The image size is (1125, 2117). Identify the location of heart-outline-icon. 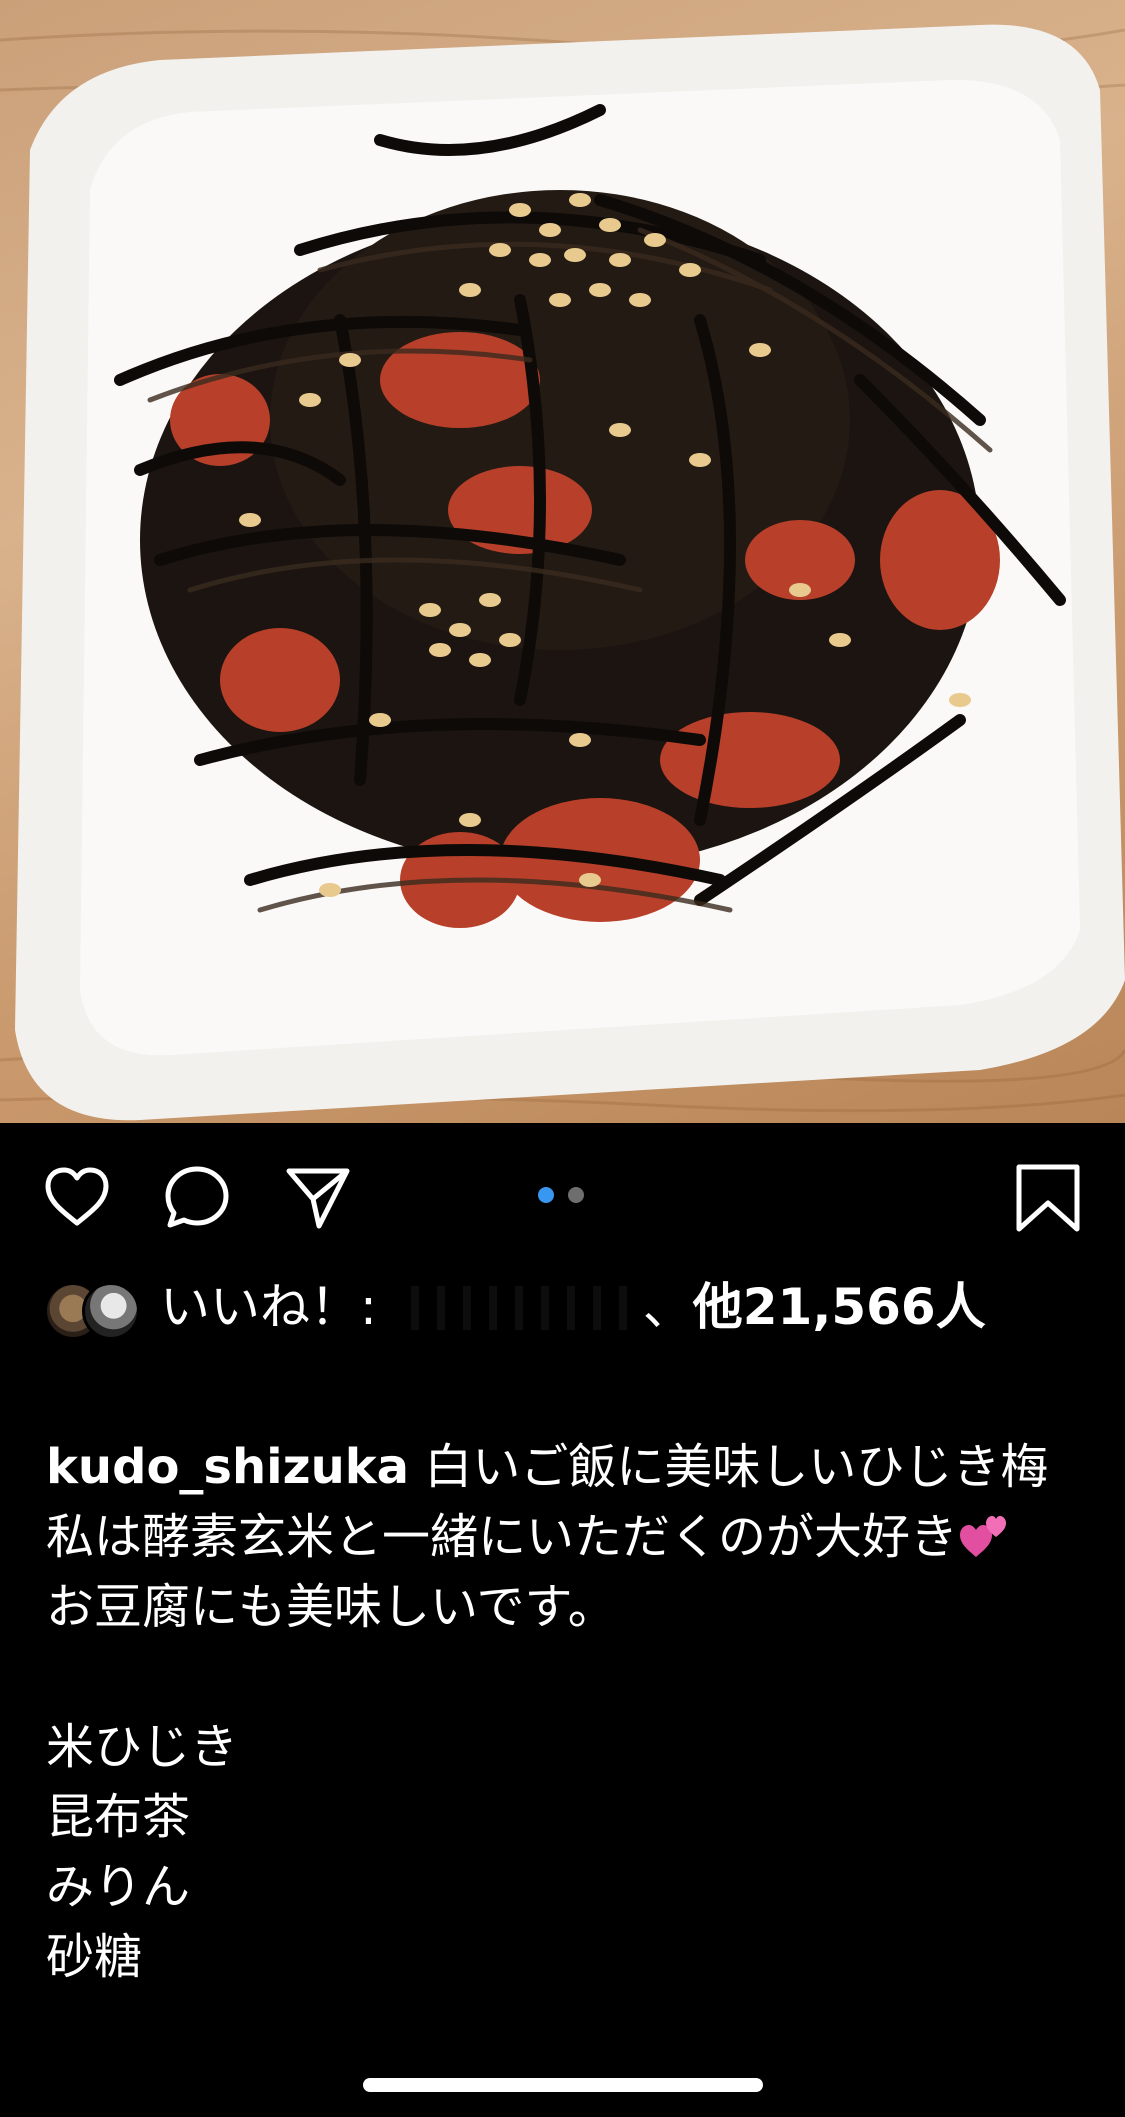
(77, 1196).